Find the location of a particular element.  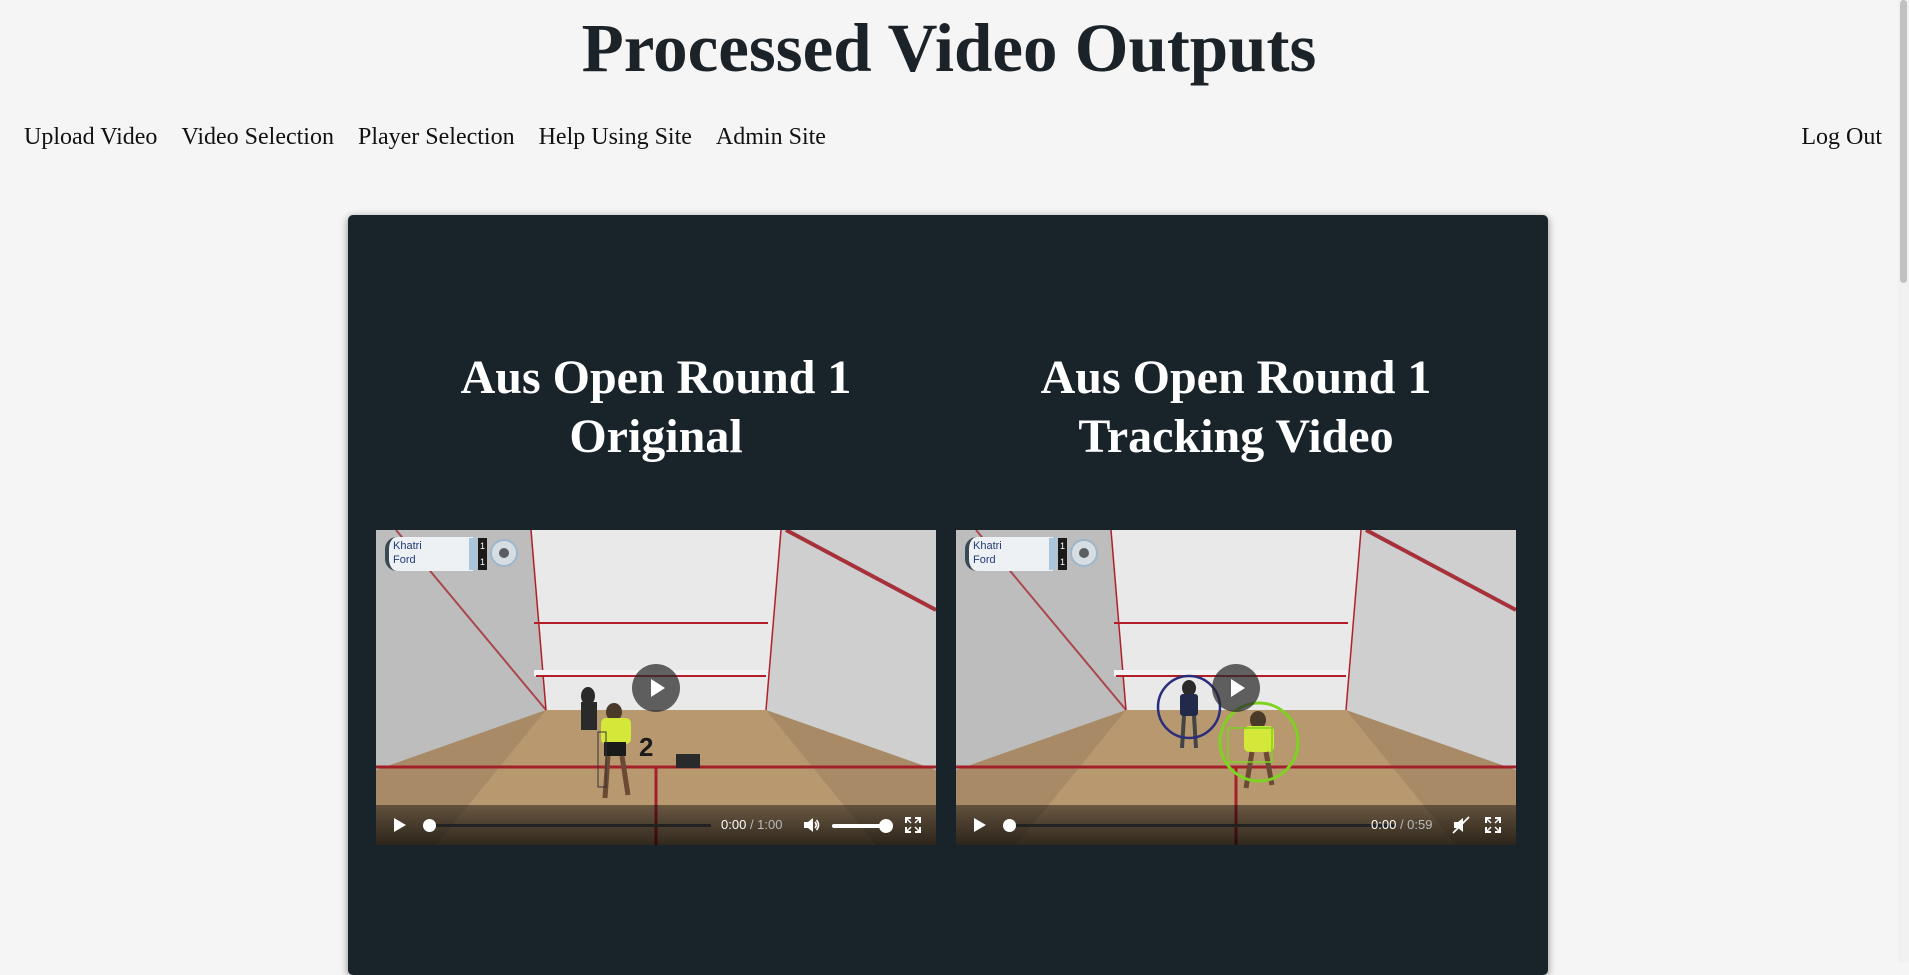

overlay-number: 2 is located at coordinates (646, 747).